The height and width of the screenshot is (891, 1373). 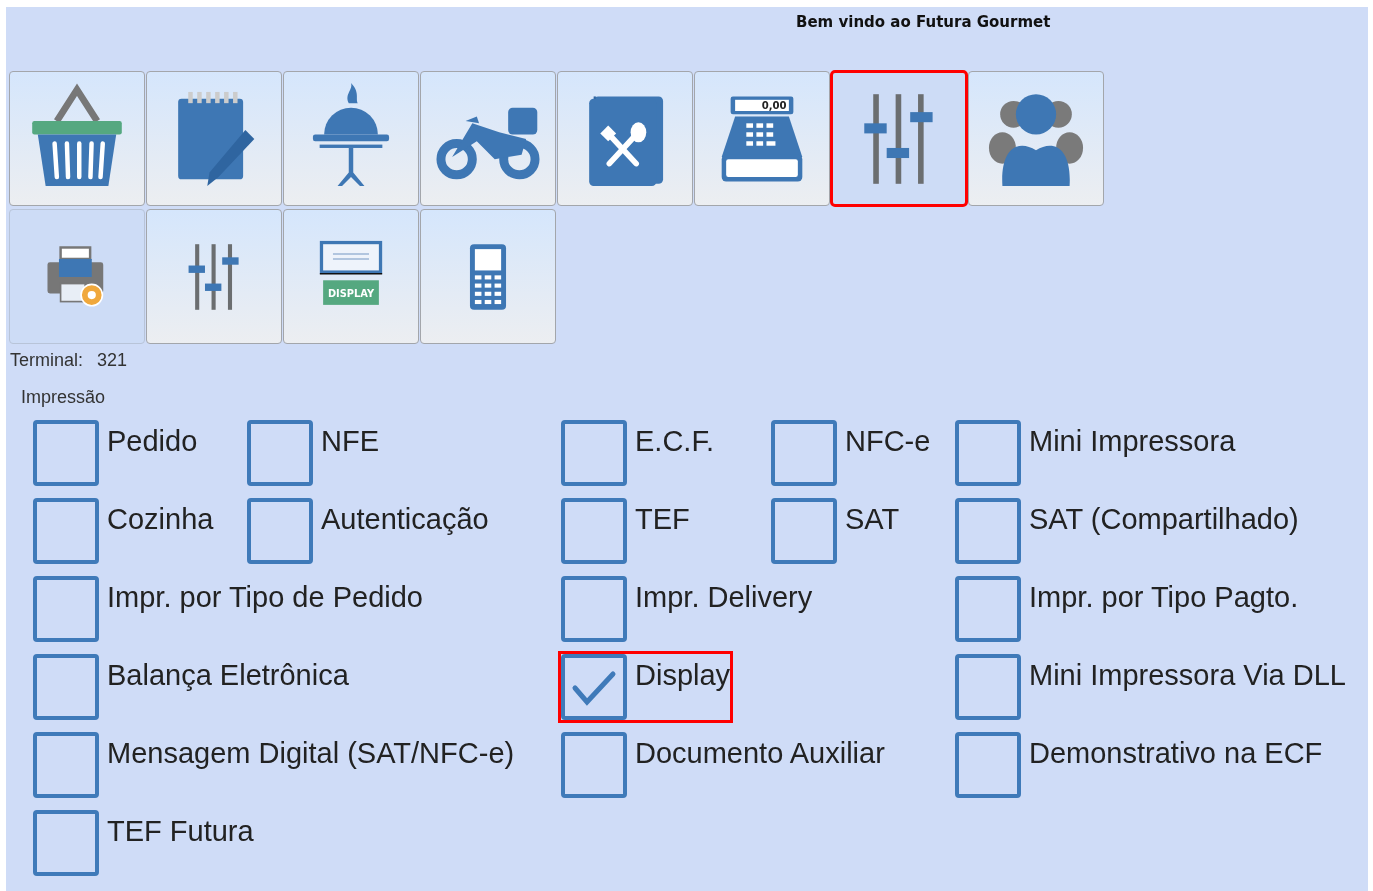 What do you see at coordinates (923, 22) in the screenshot?
I see `welcome-title: Bem vindo ao Futura Gourmet` at bounding box center [923, 22].